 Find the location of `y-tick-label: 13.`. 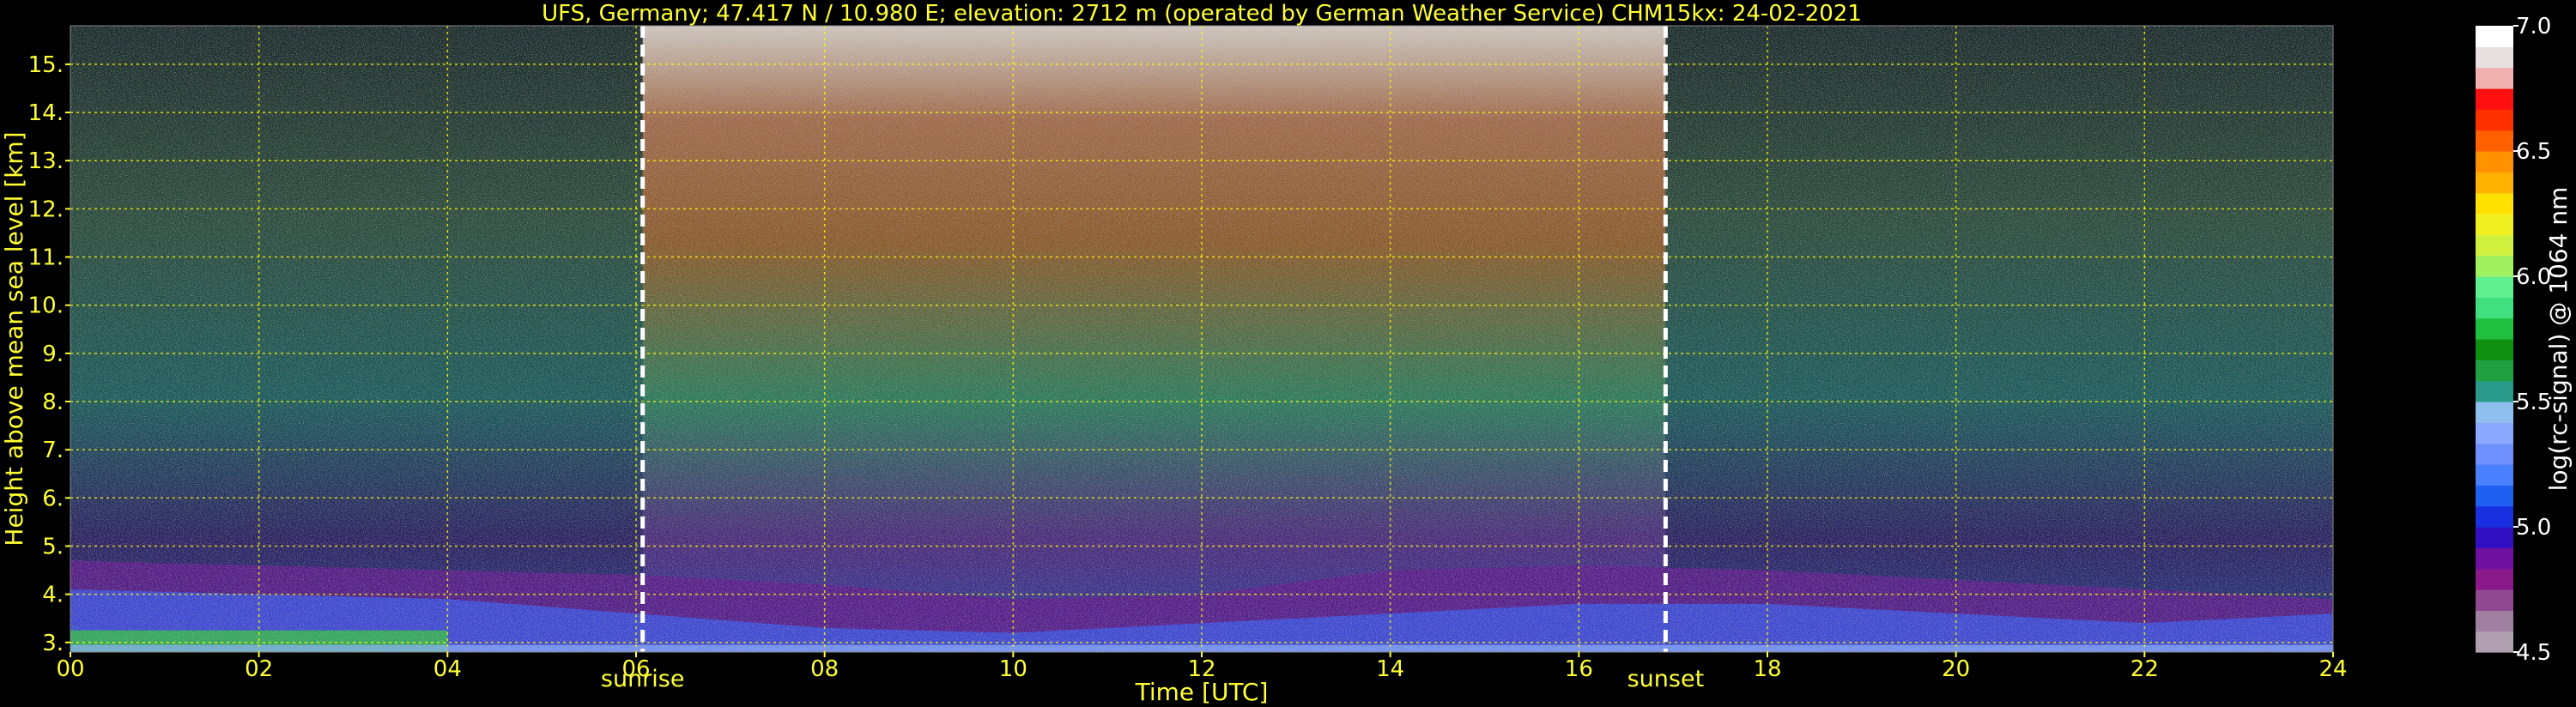

y-tick-label: 13. is located at coordinates (46, 161).